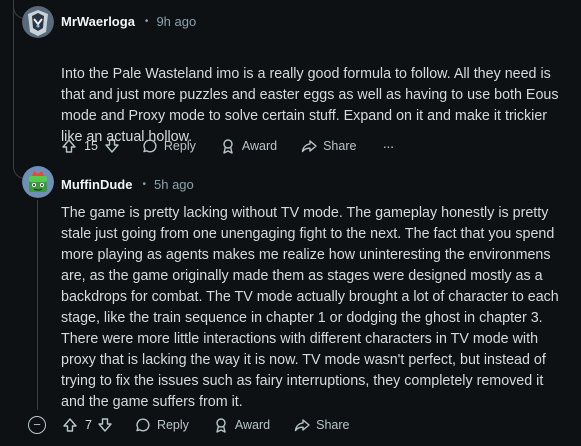  I want to click on vote-count: 7, so click(88, 425).